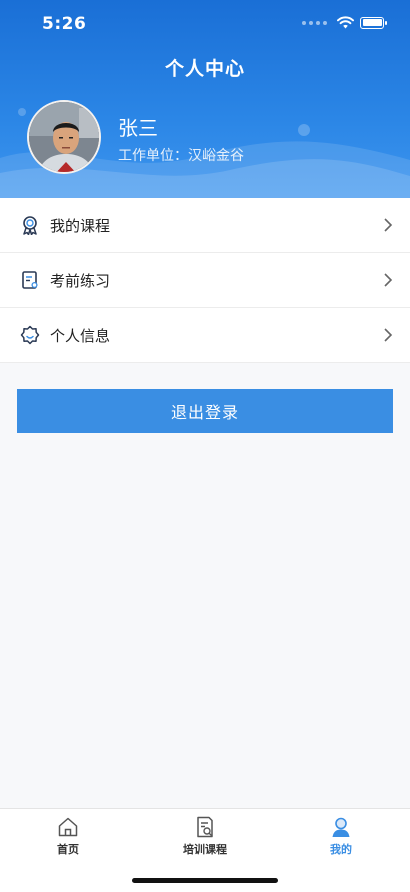  What do you see at coordinates (22, 112) in the screenshot?
I see `decor-bubble` at bounding box center [22, 112].